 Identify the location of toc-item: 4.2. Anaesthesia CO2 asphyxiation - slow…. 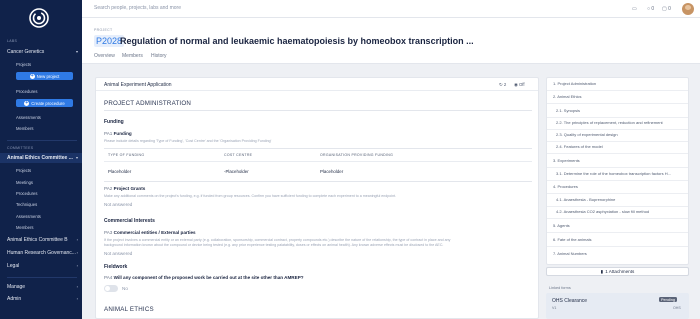
(620, 211).